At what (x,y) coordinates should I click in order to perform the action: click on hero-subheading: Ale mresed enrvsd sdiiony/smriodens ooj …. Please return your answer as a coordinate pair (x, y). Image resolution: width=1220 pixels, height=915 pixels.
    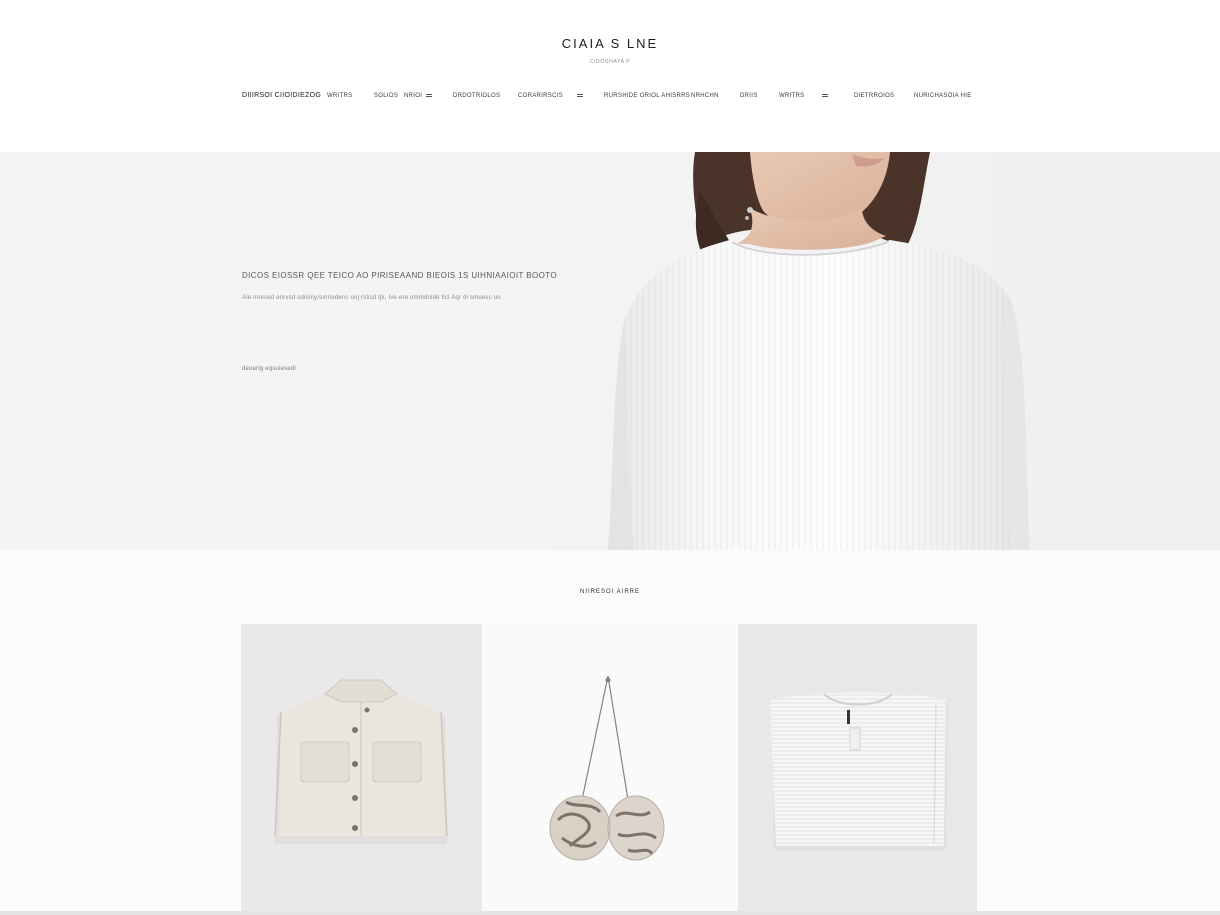
    Looking at the image, I should click on (371, 298).